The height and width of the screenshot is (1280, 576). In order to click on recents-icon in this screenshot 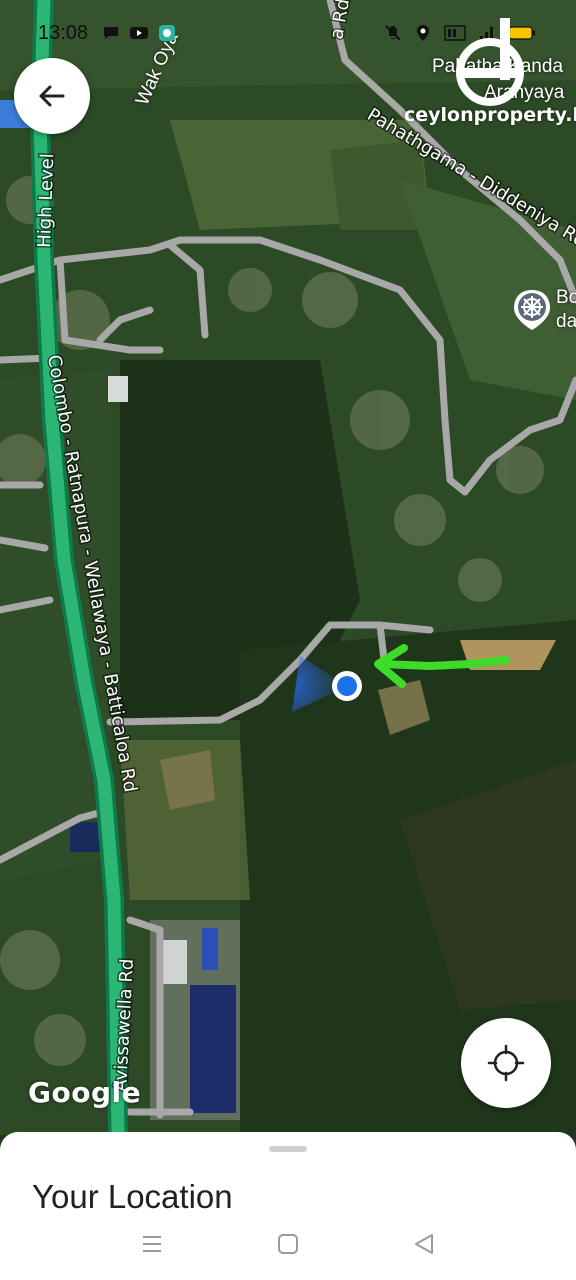, I will do `click(152, 1244)`.